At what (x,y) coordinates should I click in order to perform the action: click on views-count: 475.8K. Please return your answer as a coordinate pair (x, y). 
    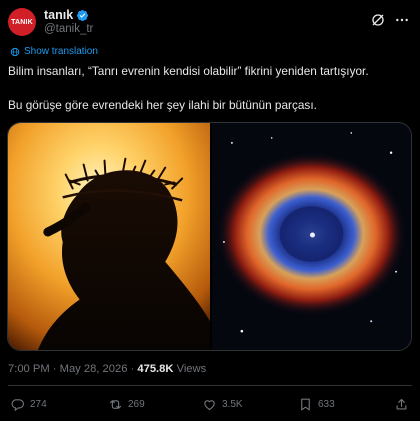
    Looking at the image, I should click on (155, 369).